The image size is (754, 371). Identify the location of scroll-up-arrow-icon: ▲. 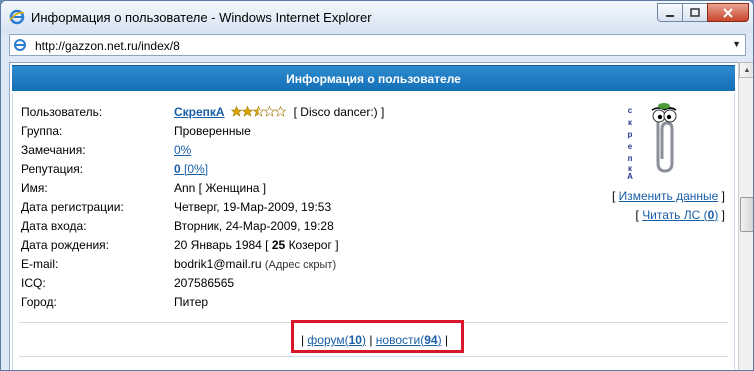
(746, 70).